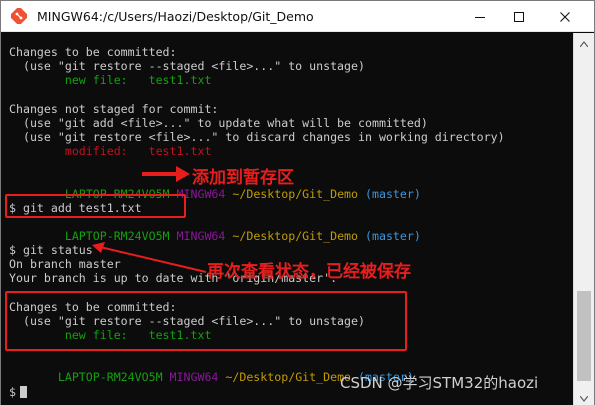 The image size is (595, 405). Describe the element at coordinates (197, 377) in the screenshot. I see `terminal-text: MINGW64` at that location.